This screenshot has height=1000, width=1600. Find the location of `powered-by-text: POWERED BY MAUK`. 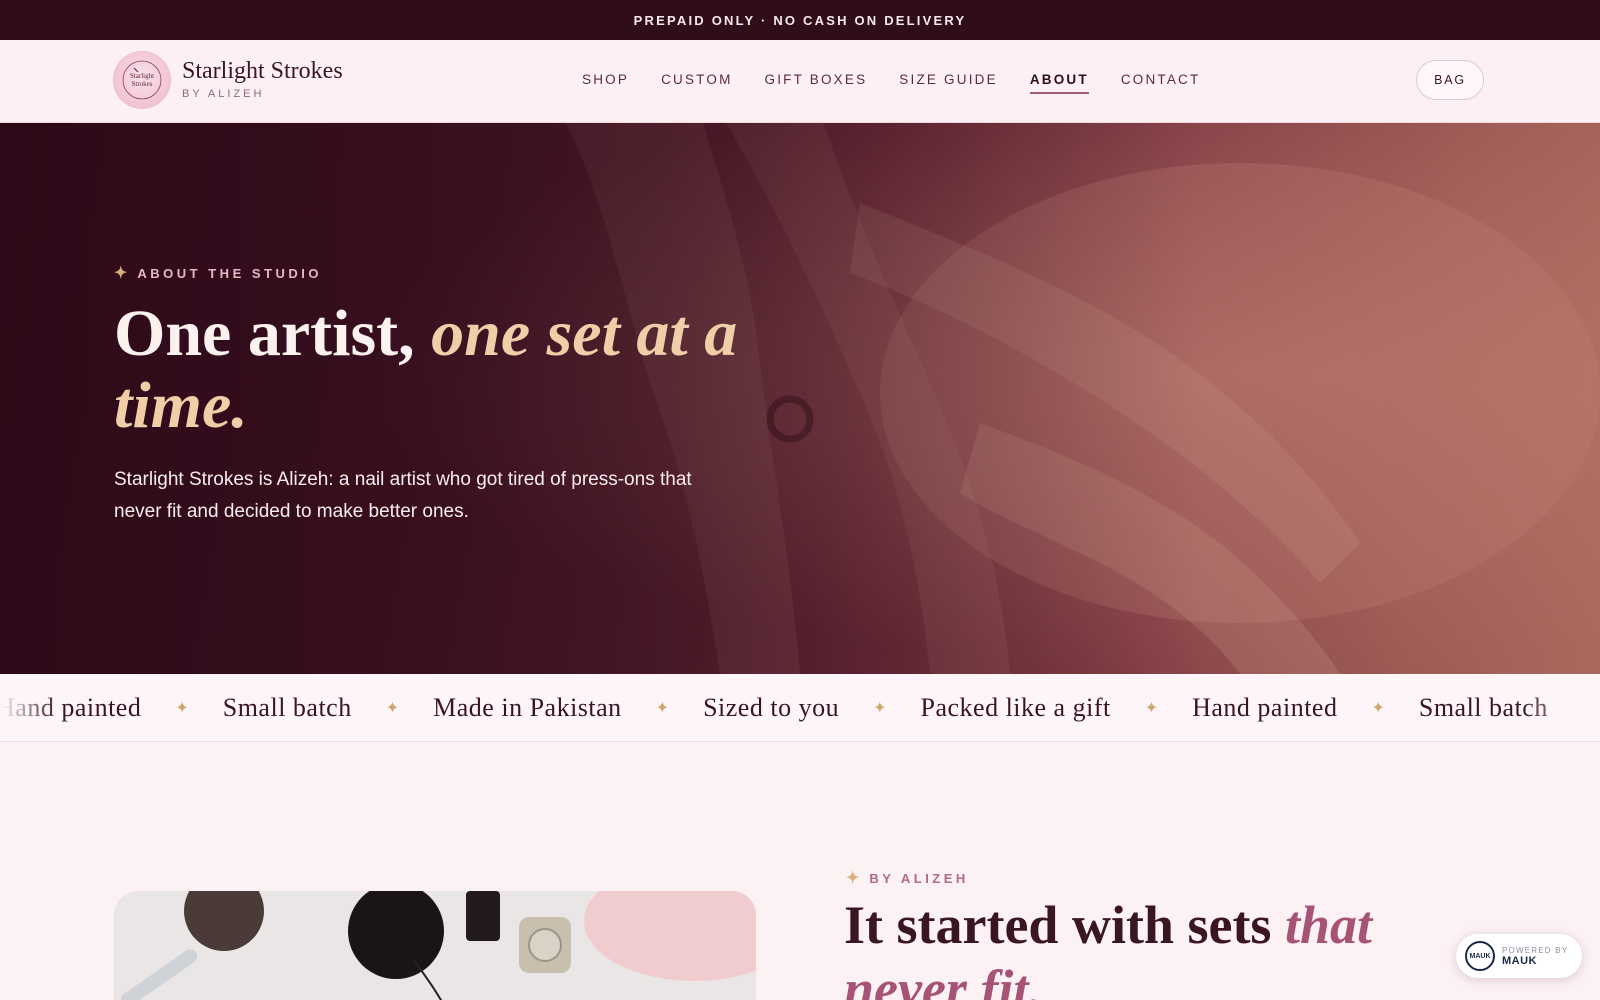

powered-by-text: POWERED BY MAUK is located at coordinates (1535, 956).